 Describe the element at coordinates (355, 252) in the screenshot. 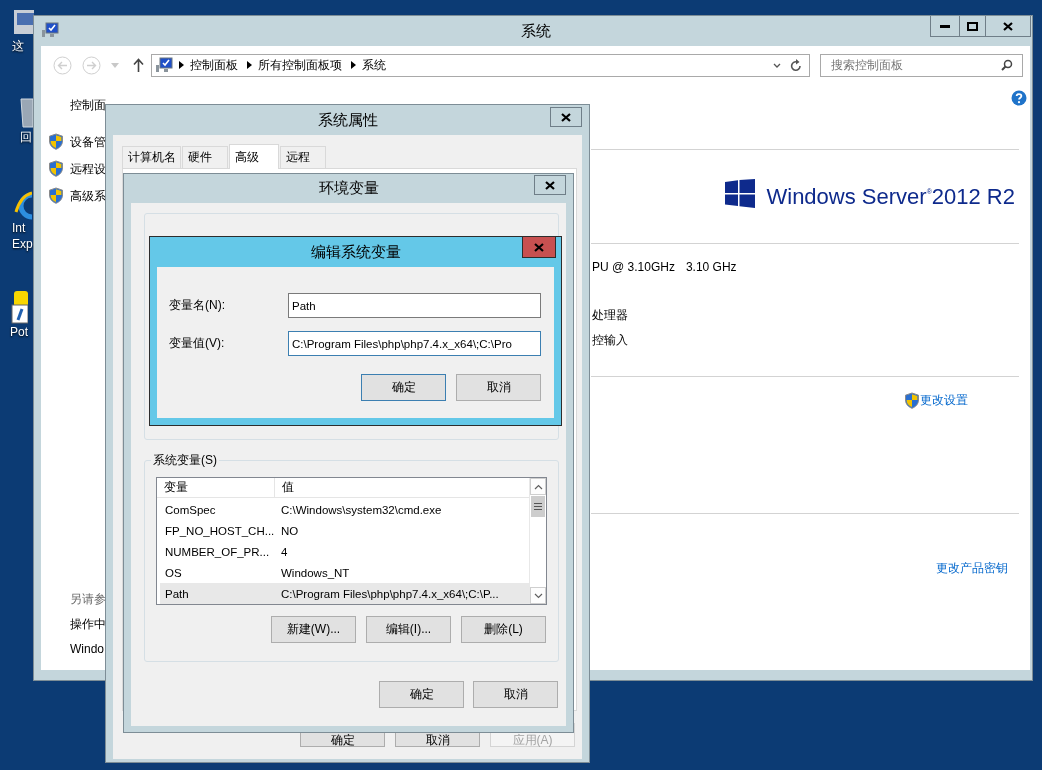

I see `window-title: 编辑系统变量` at that location.